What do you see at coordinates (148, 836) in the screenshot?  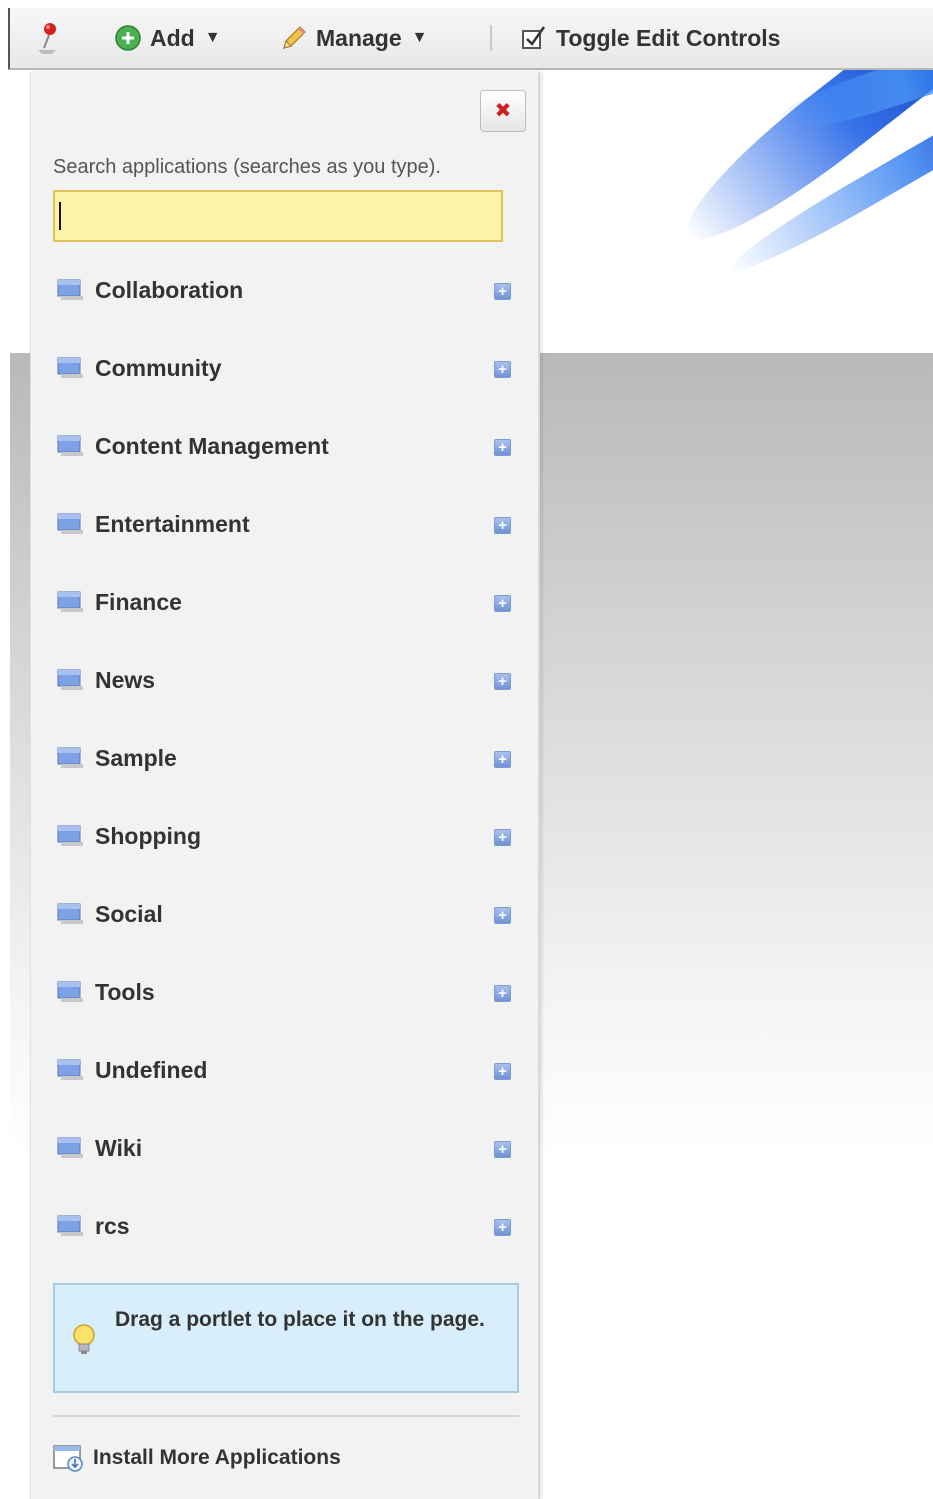 I see `category-label: Shopping` at bounding box center [148, 836].